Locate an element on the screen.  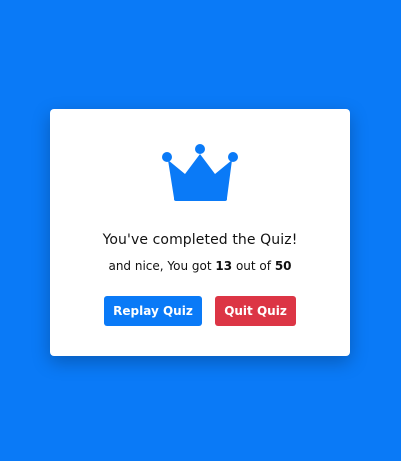
completion-message: You've completed the Quiz! is located at coordinates (200, 240).